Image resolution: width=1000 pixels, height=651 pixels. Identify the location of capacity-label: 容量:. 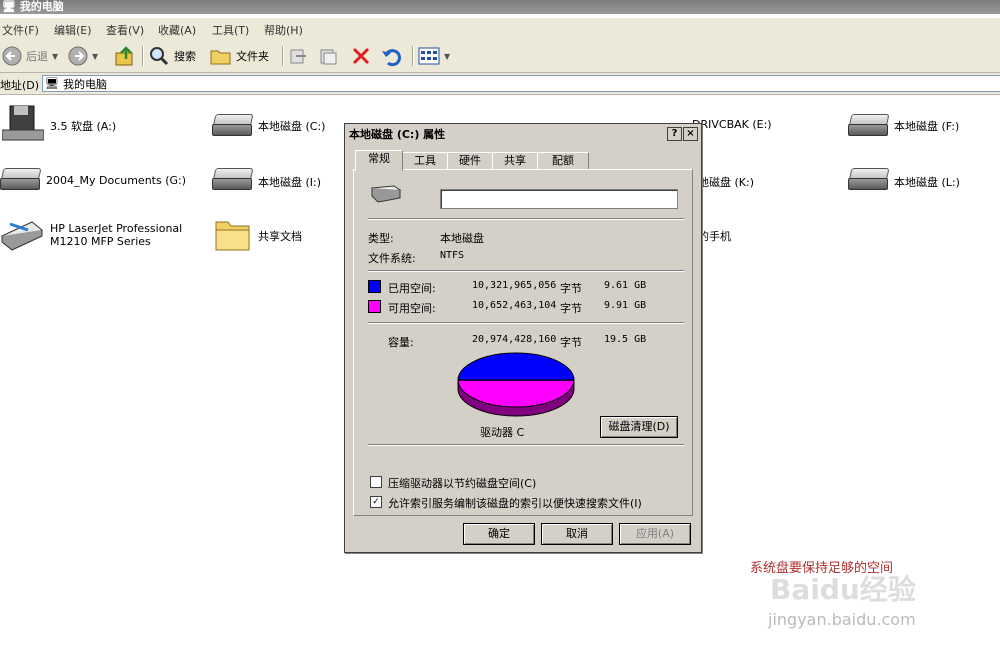
(401, 342).